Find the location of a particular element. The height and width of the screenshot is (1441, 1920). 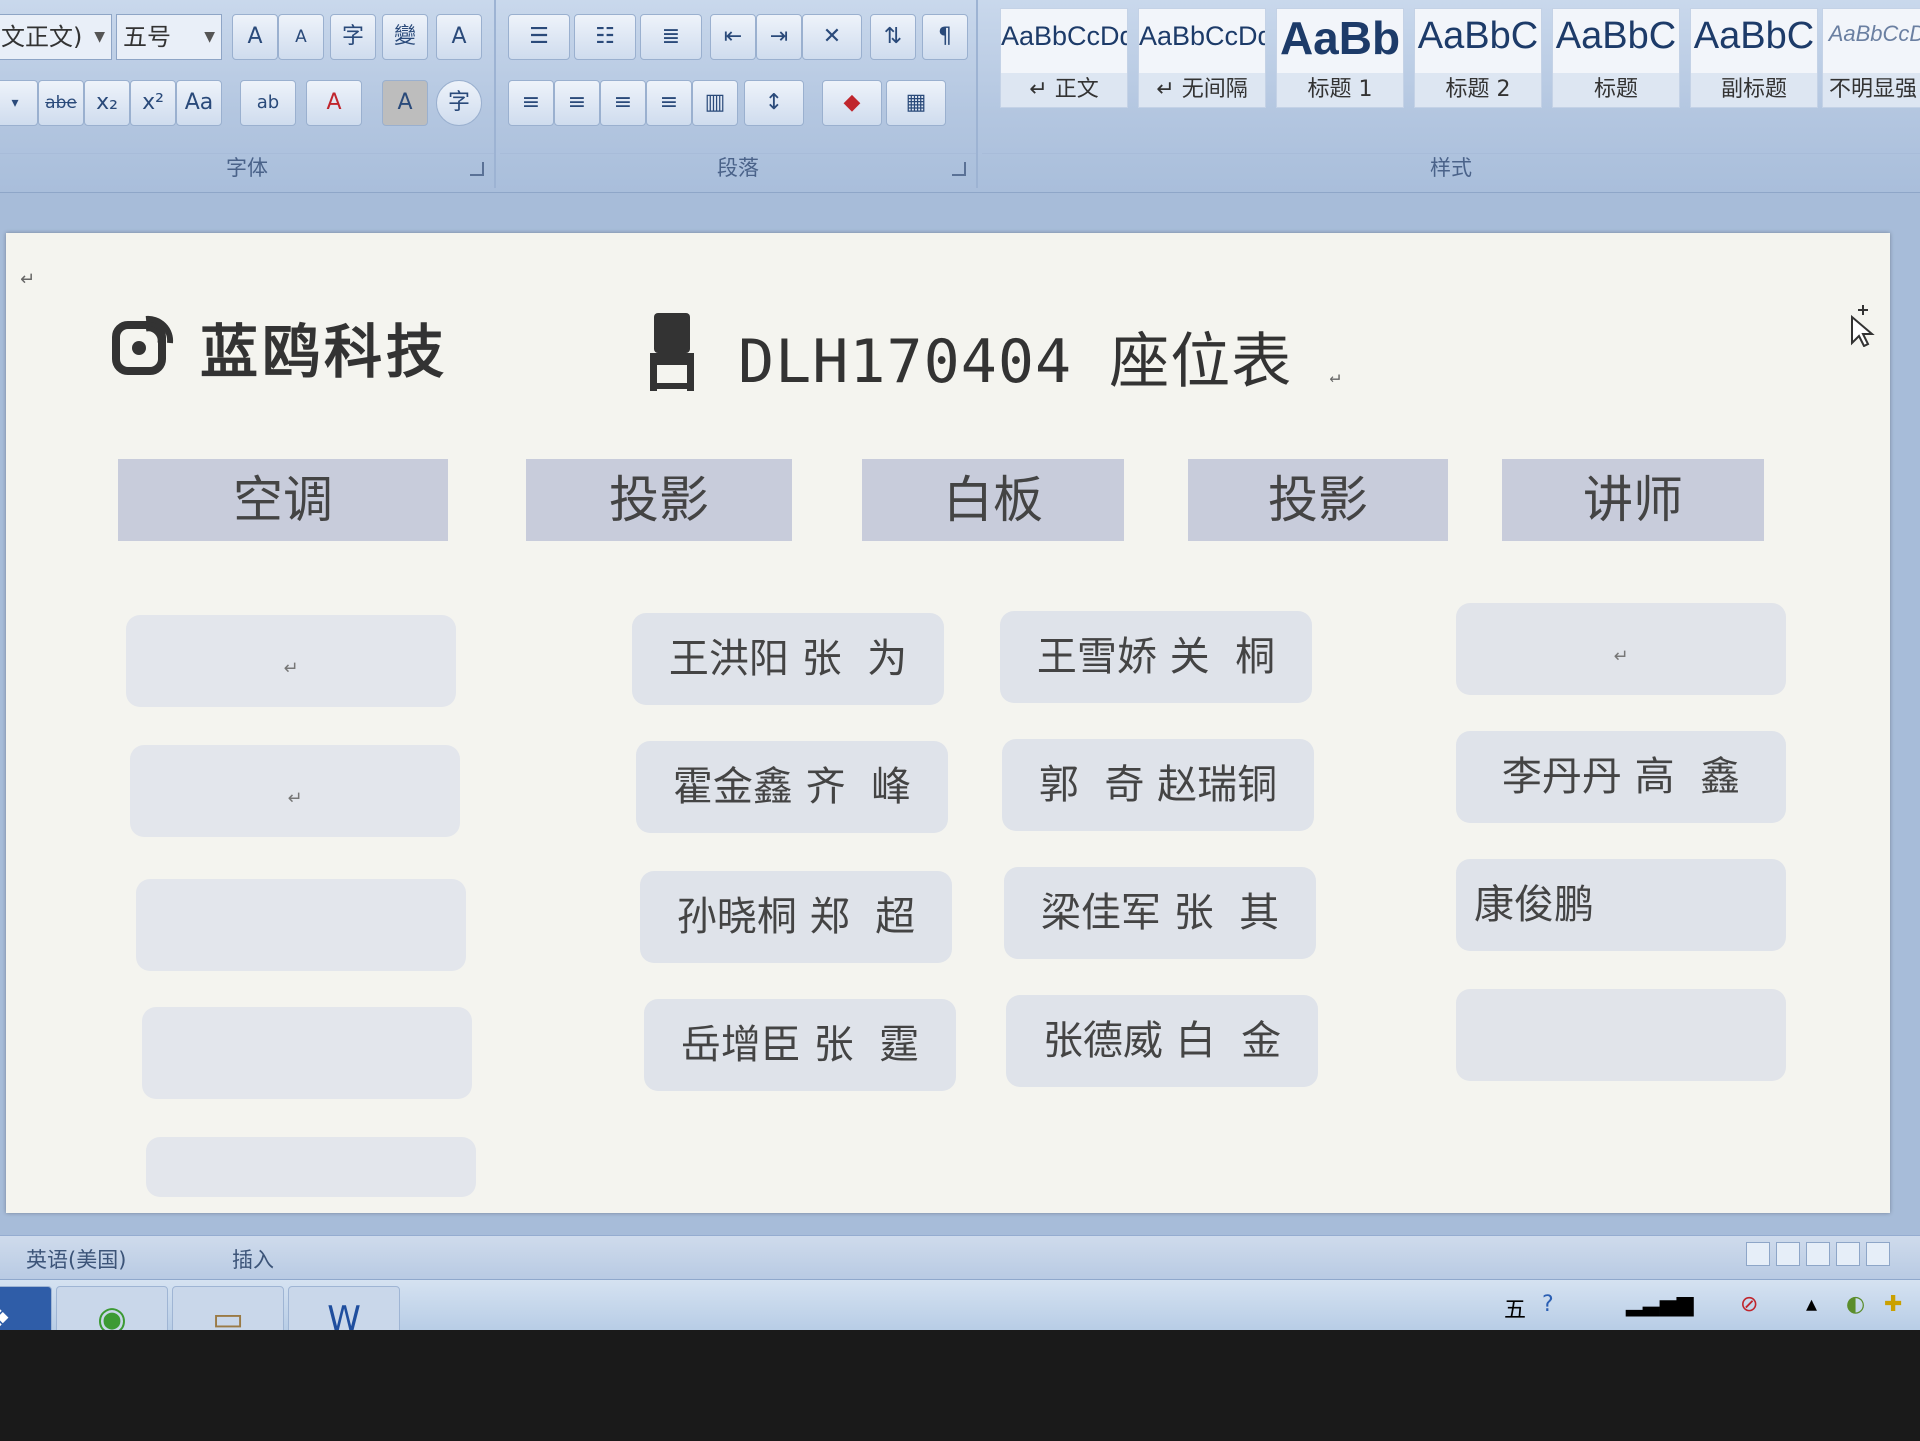

seat-names: 郭 奇 赵瑞铜 is located at coordinates (1158, 785).